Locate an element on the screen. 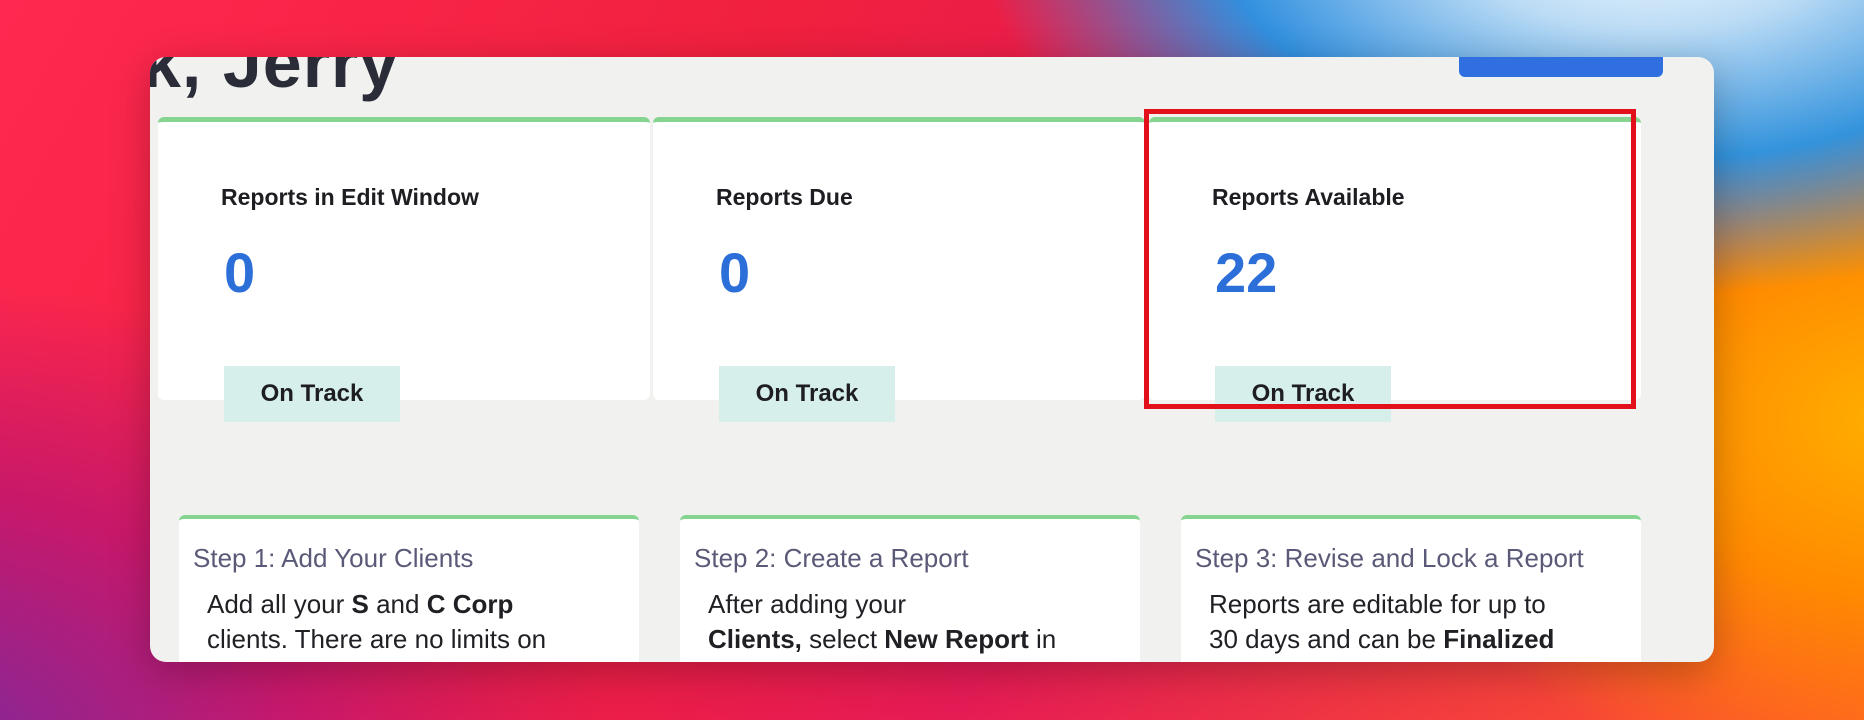 The height and width of the screenshot is (720, 1864). step-title: Step 2: Create a Report is located at coordinates (831, 558).